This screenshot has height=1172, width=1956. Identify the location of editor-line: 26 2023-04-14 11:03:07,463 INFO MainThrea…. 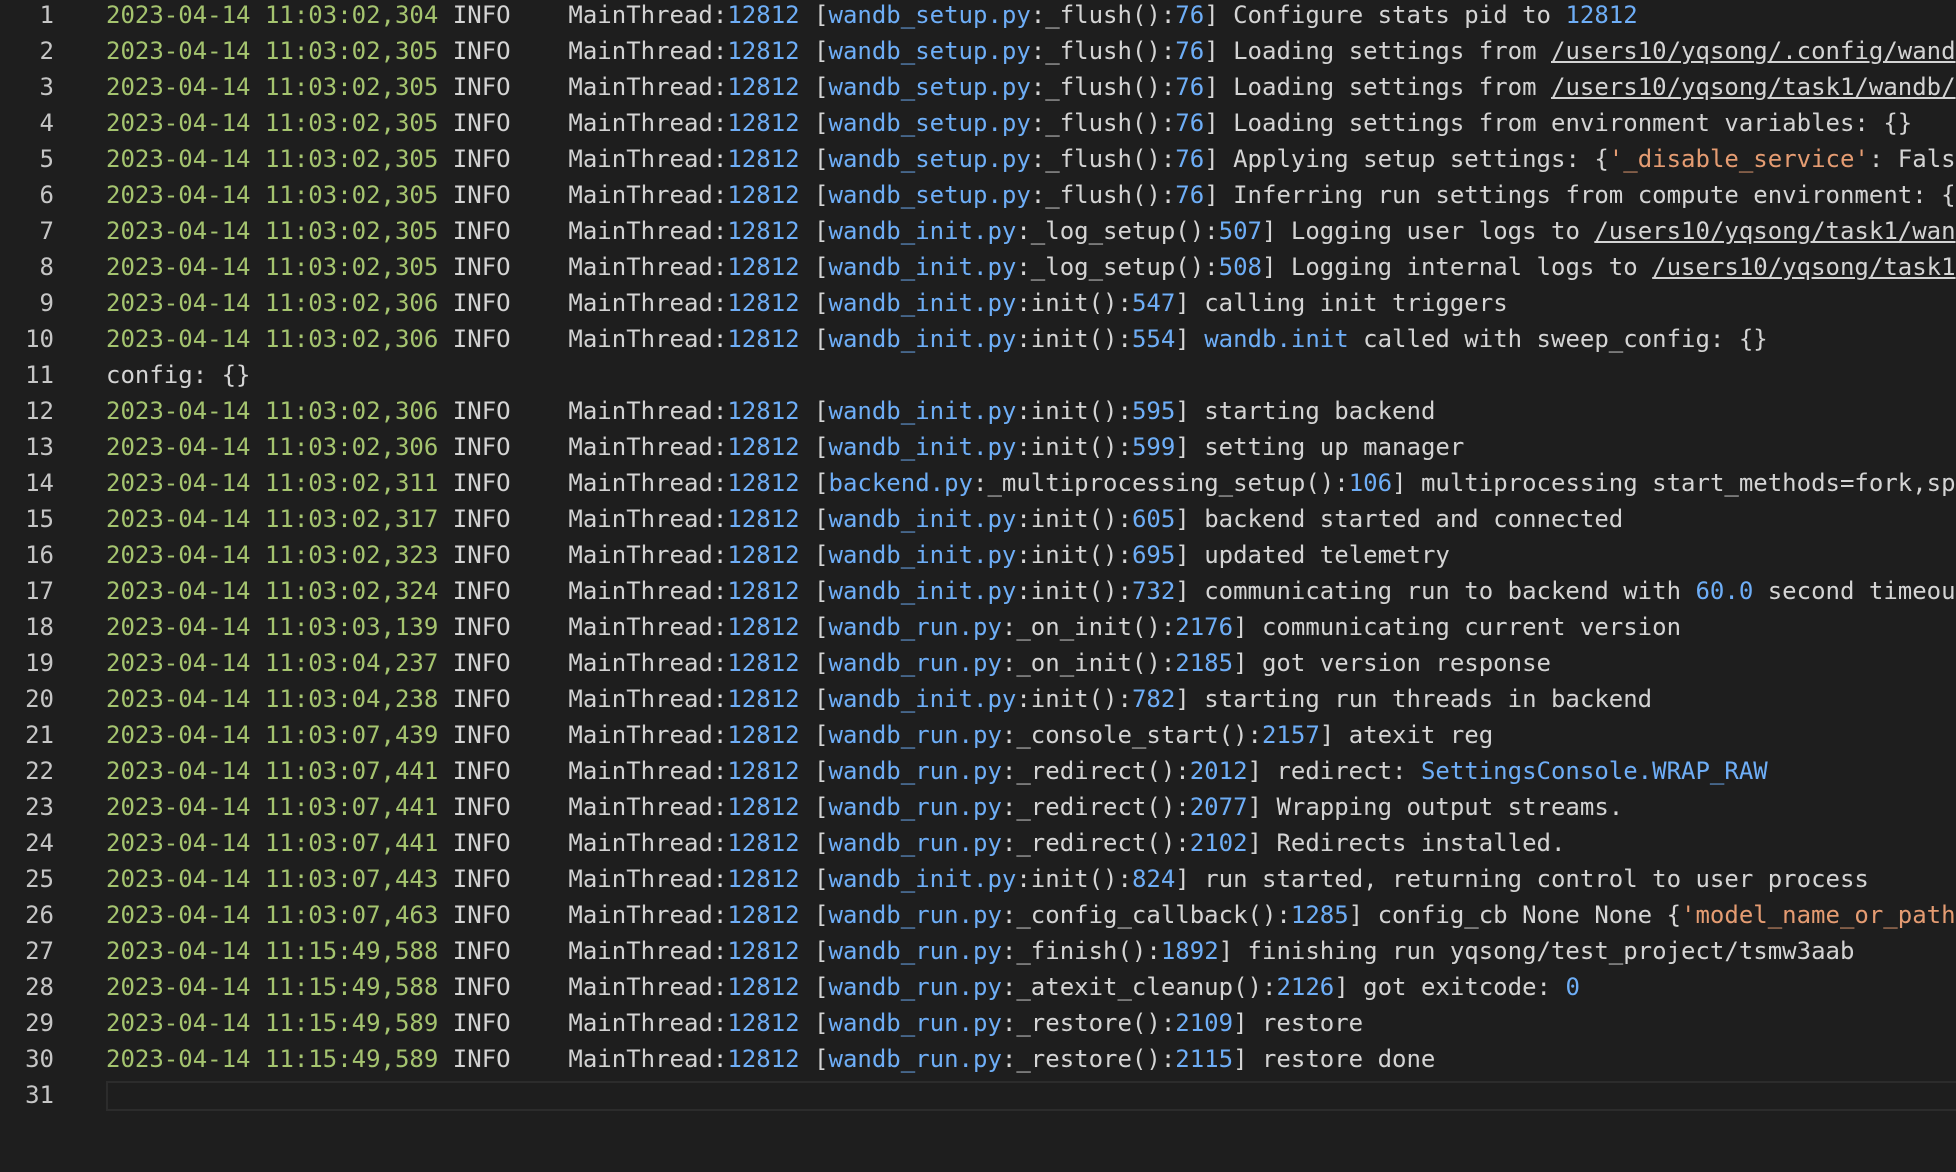
(978, 918).